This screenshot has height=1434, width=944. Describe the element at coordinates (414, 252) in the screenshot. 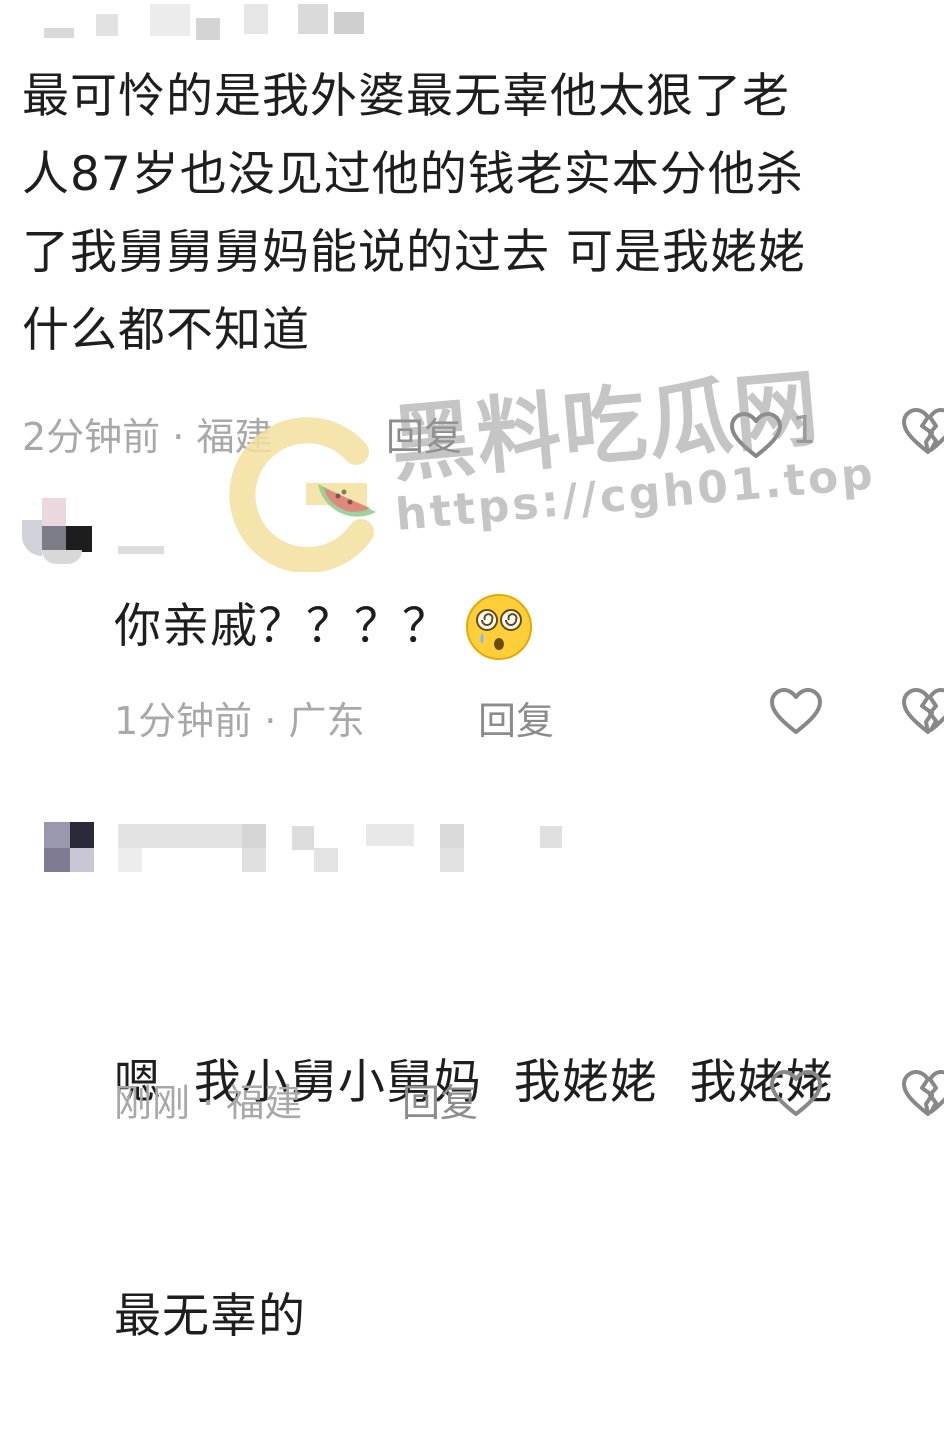

I see `comment-1-line: 了我舅舅舅妈能说的过去 可是我姥姥` at that location.